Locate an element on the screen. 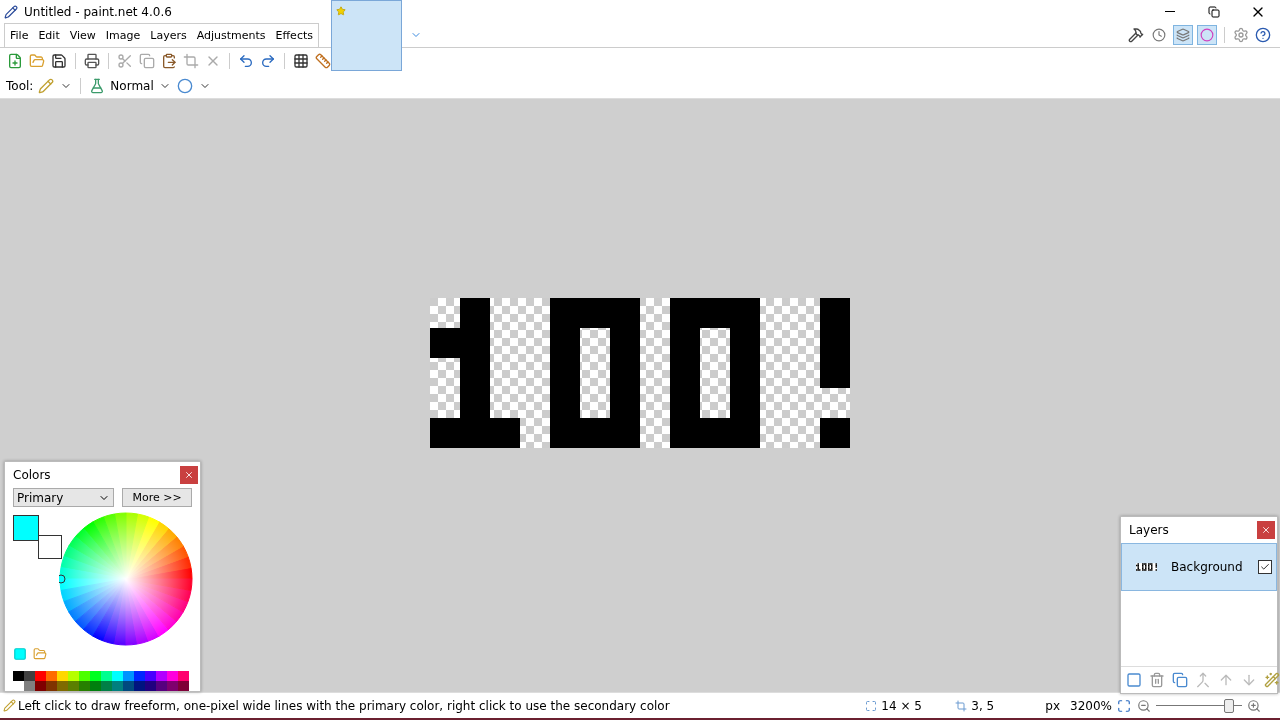 This screenshot has width=1280, height=720. menu-item: Effects is located at coordinates (294, 35).